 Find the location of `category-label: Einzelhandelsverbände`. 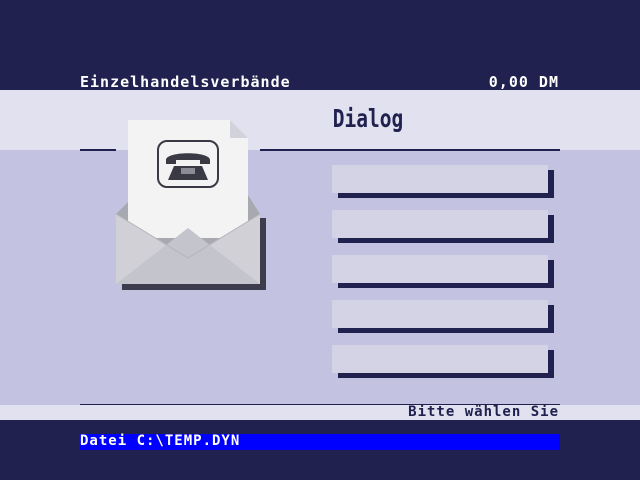

category-label: Einzelhandelsverbände is located at coordinates (185, 82).